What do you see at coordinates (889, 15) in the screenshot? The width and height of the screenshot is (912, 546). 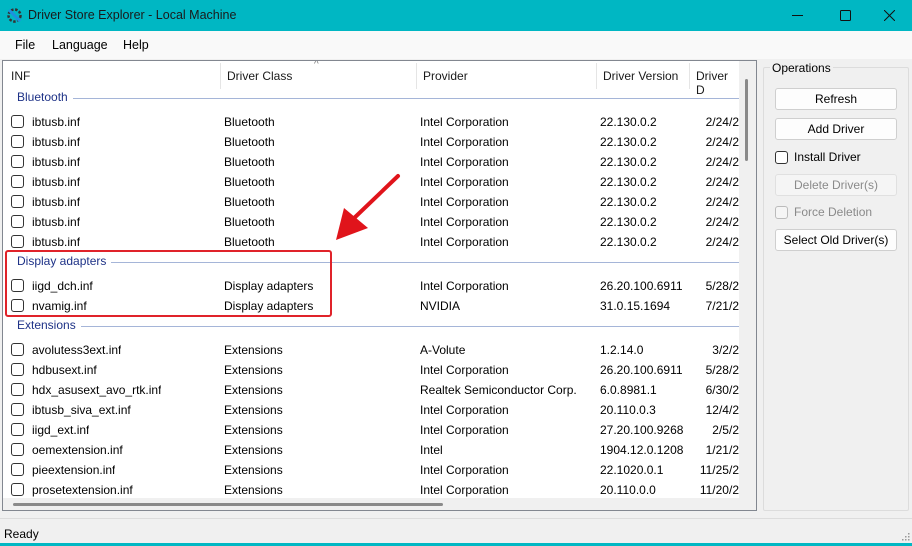 I see `close-button` at bounding box center [889, 15].